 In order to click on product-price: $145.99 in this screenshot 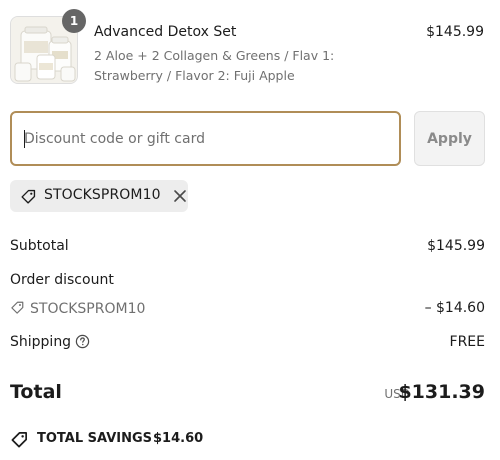, I will do `click(455, 32)`.